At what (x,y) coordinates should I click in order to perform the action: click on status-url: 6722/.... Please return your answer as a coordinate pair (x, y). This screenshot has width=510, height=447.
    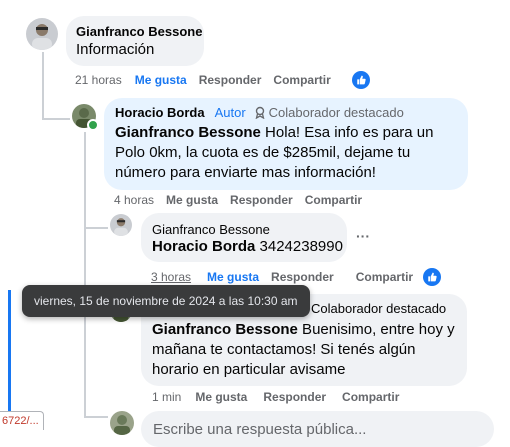
    Looking at the image, I should click on (22, 420).